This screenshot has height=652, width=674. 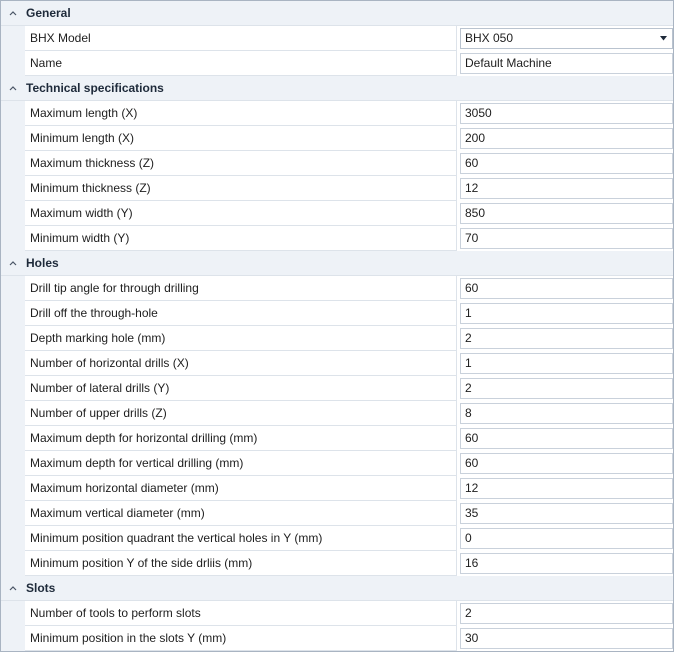 What do you see at coordinates (241, 63) in the screenshot?
I see `property-label: Name` at bounding box center [241, 63].